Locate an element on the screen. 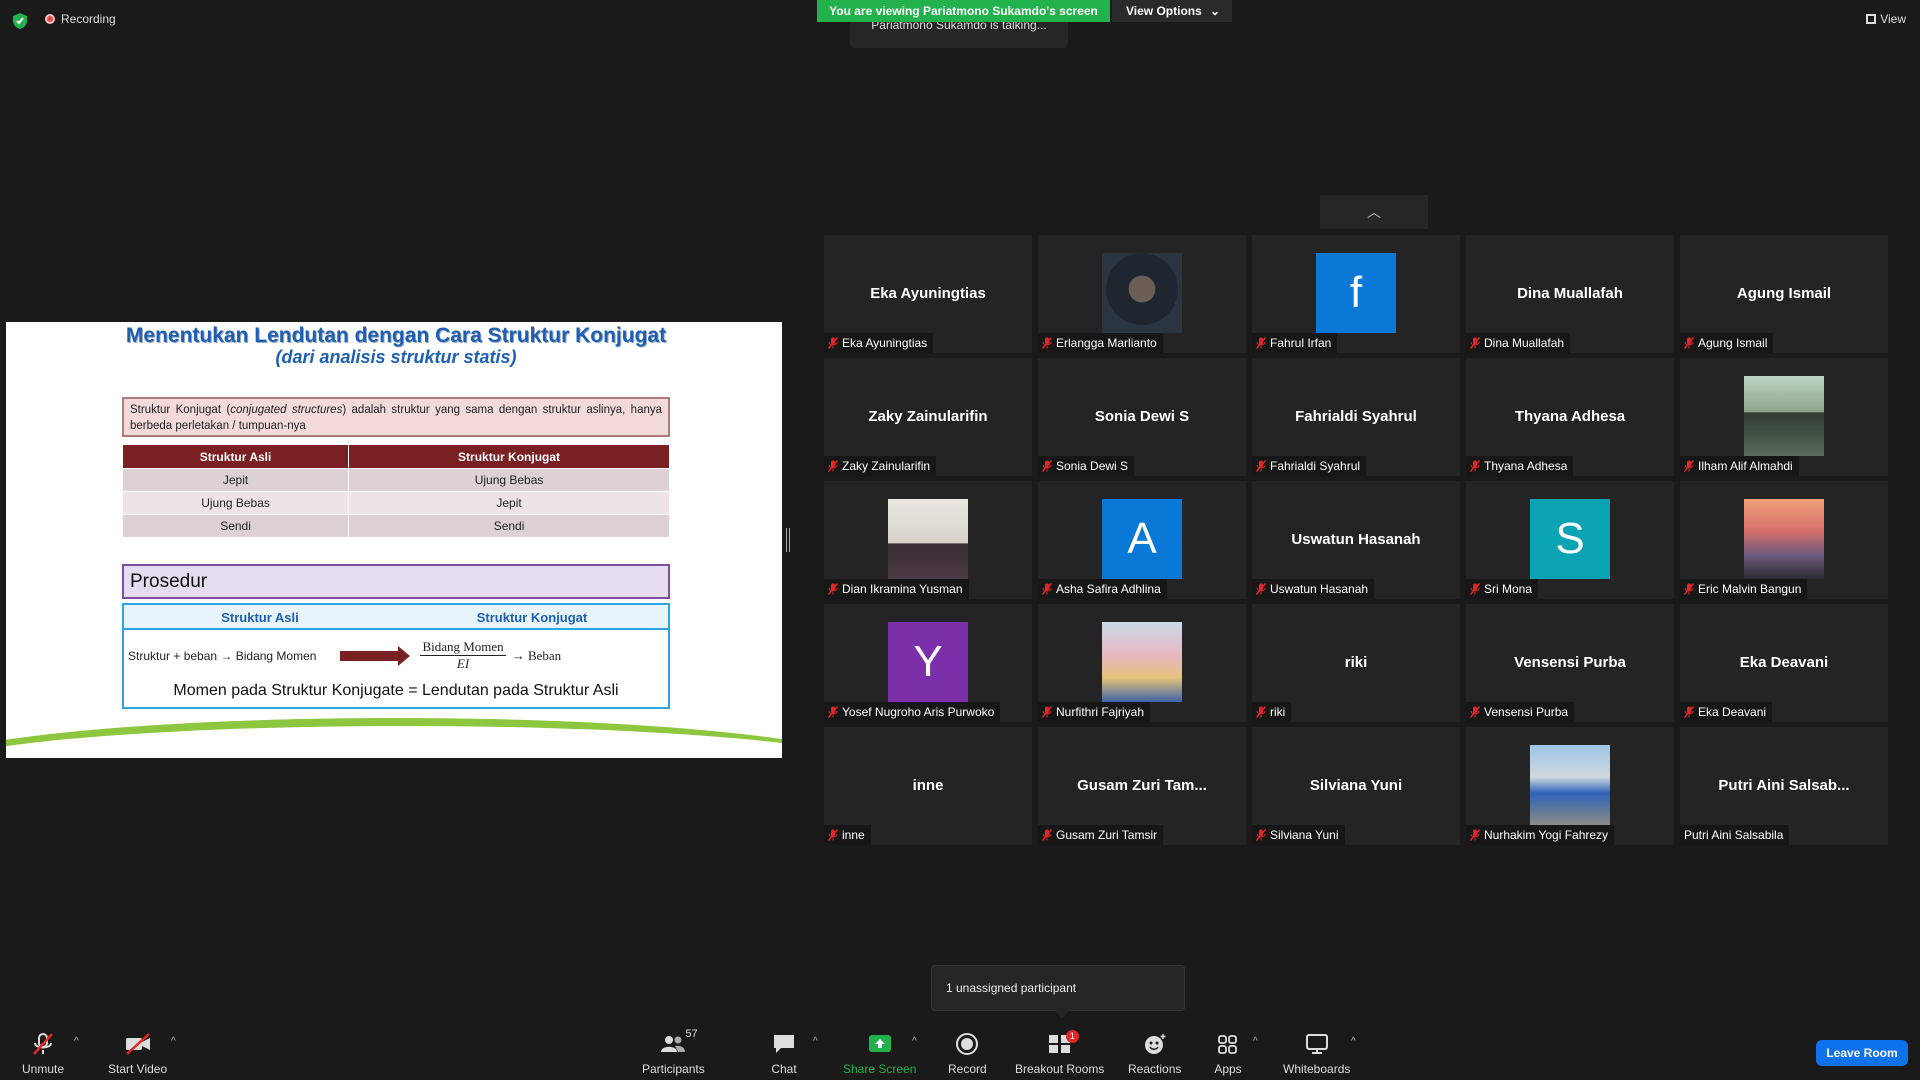 Image resolution: width=1920 pixels, height=1080 pixels. record-dot-icon is located at coordinates (50, 19).